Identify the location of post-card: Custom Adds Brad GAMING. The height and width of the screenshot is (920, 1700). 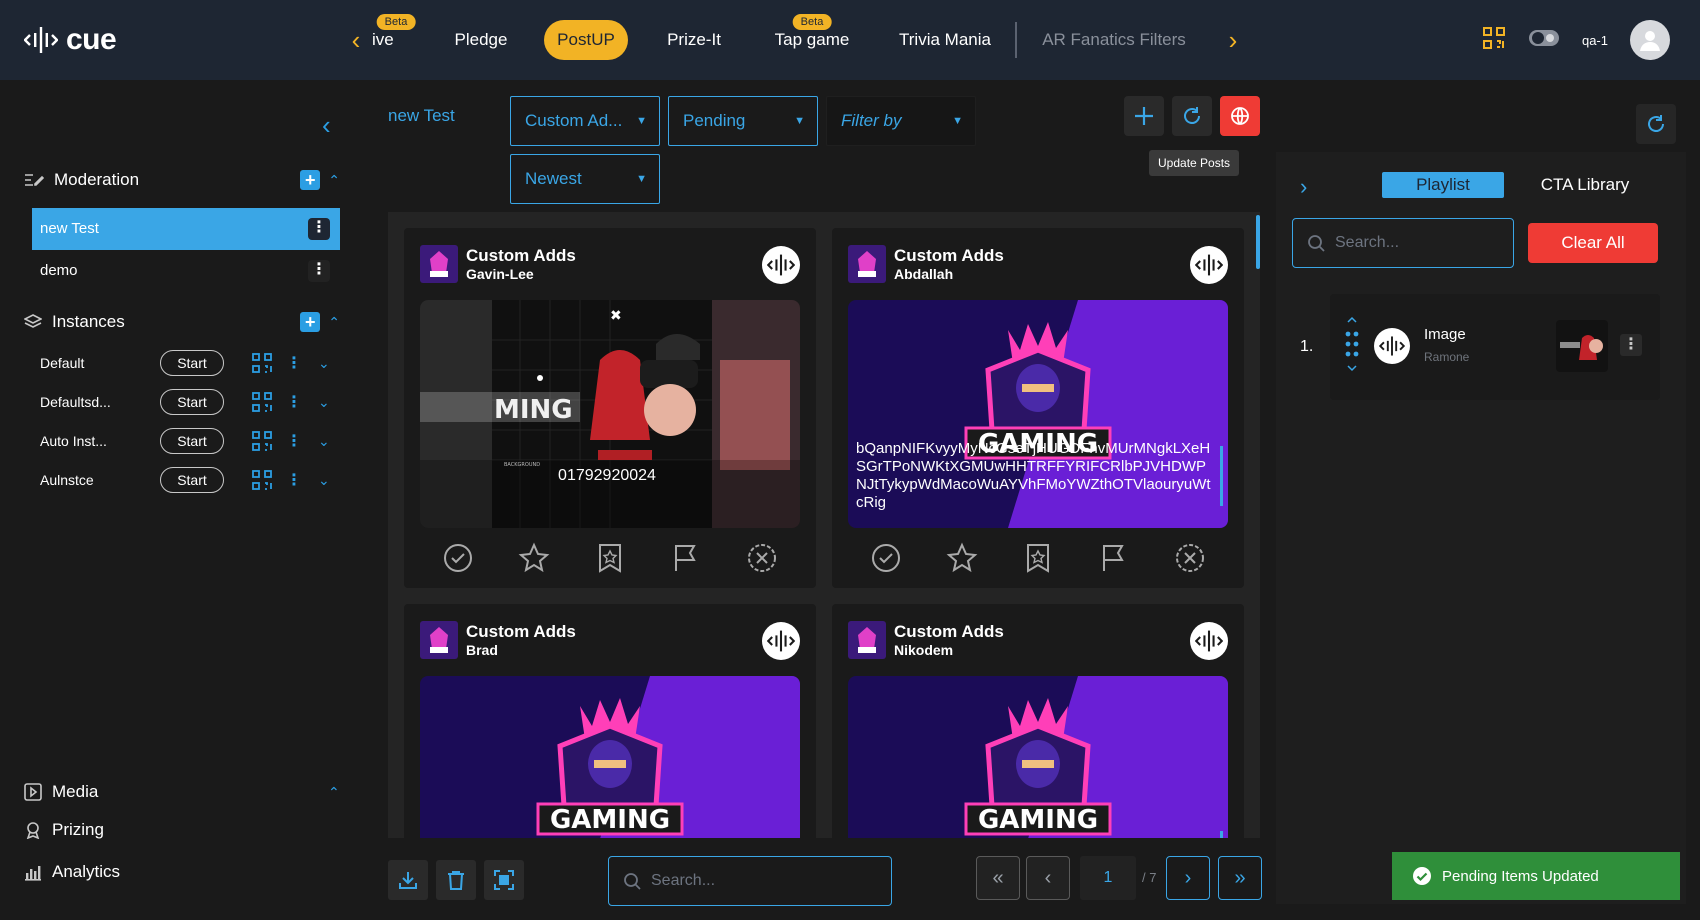
(610, 721).